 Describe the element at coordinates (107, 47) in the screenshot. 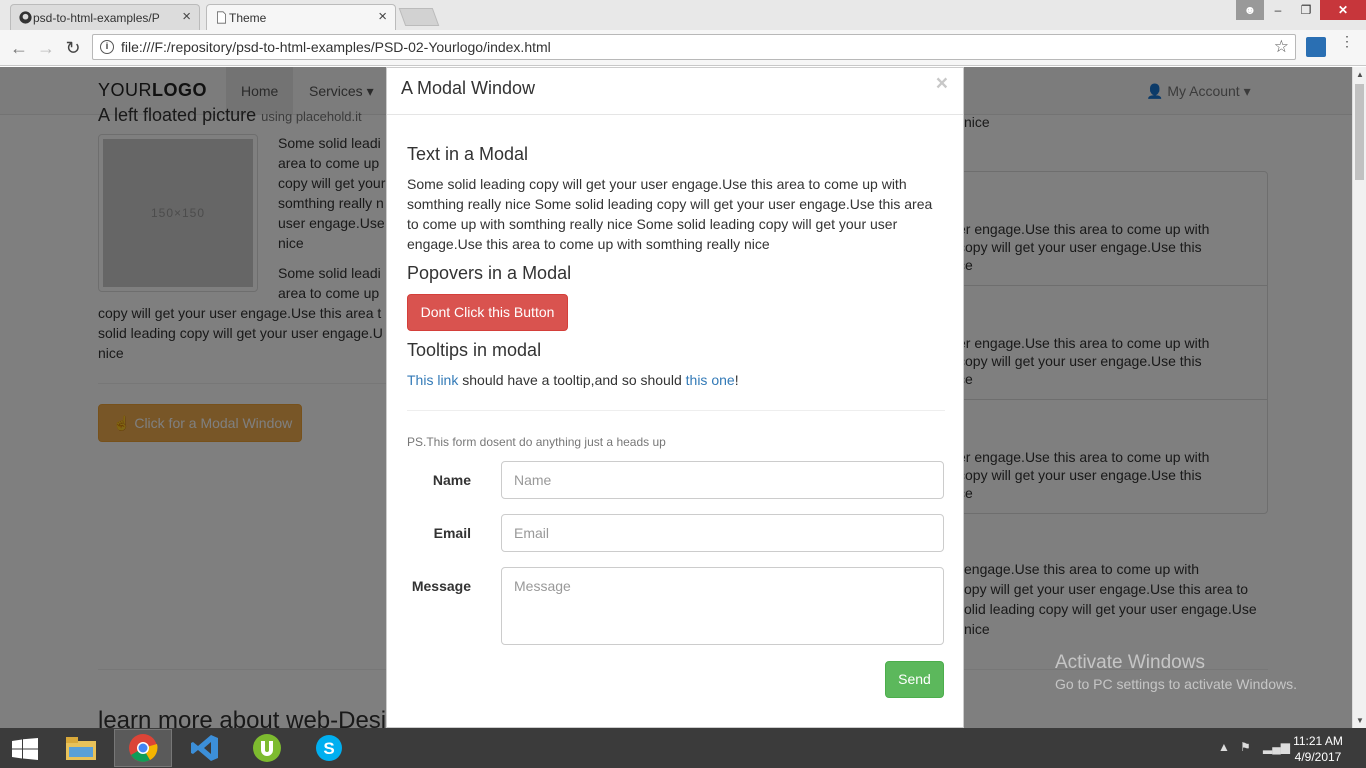

I see `info-icon: i` at that location.